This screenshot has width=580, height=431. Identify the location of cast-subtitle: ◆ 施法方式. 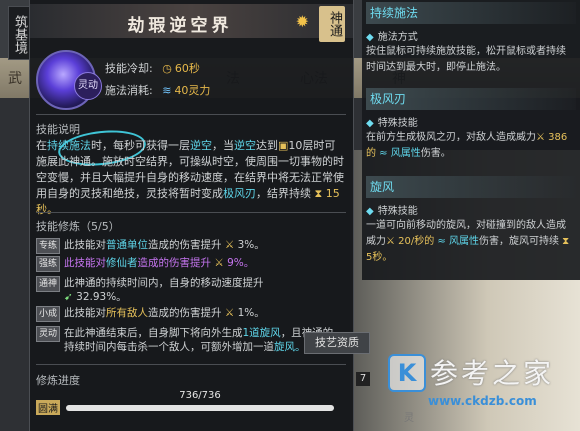
(392, 37).